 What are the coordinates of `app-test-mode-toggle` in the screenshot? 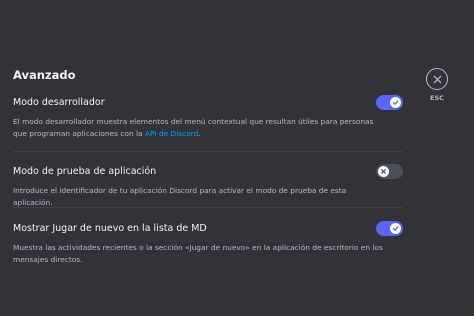 It's located at (389, 171).